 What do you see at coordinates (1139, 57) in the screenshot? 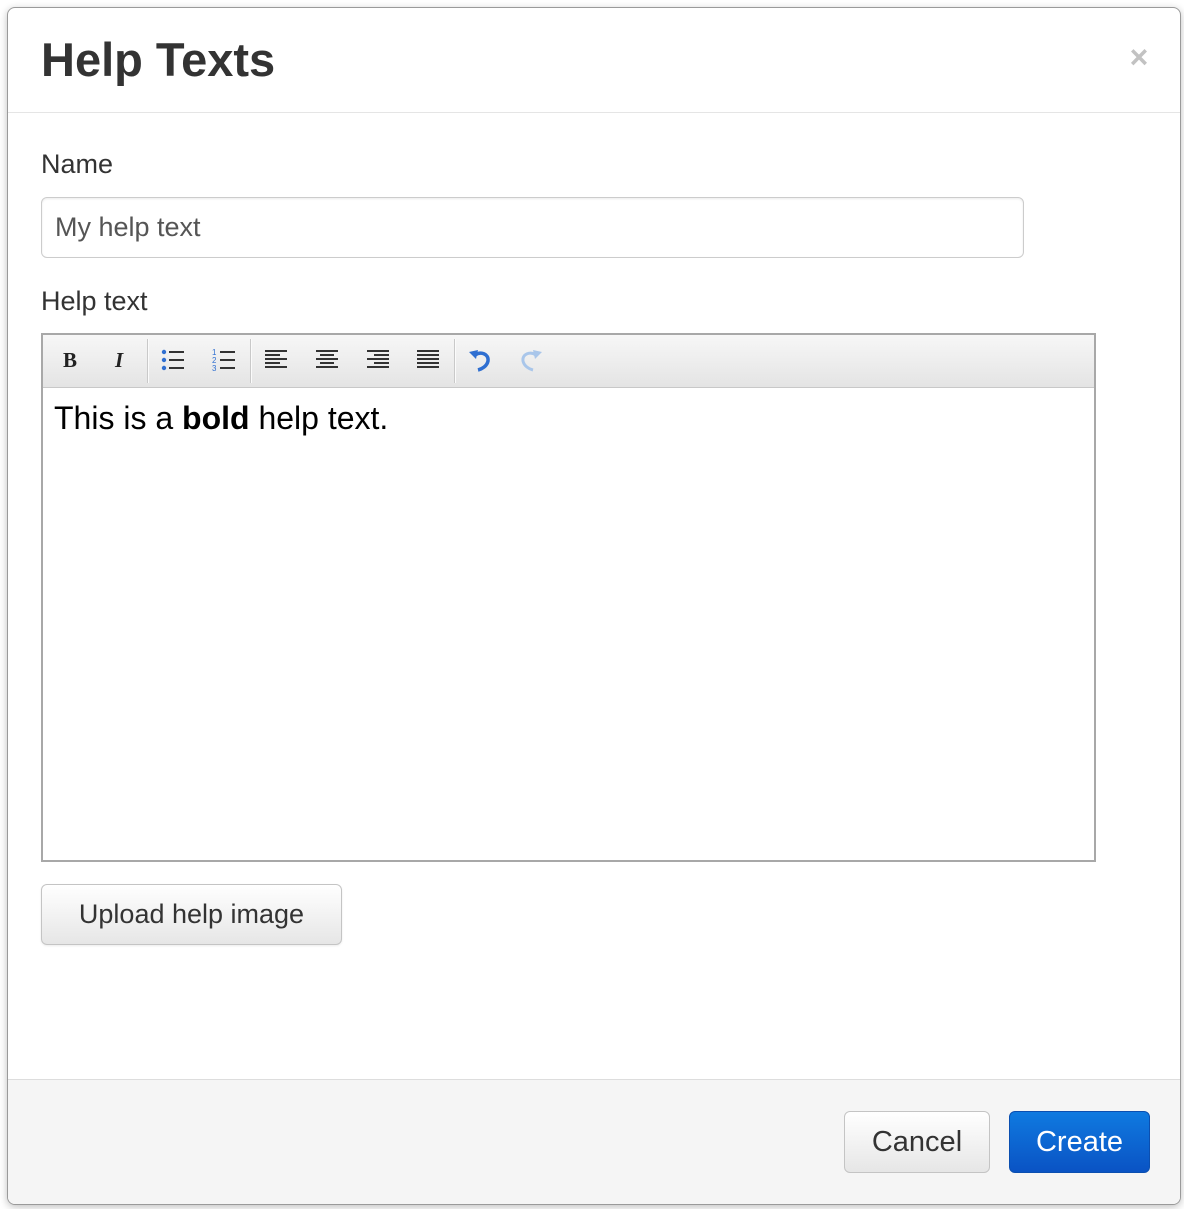
I see `close-icon: ×` at bounding box center [1139, 57].